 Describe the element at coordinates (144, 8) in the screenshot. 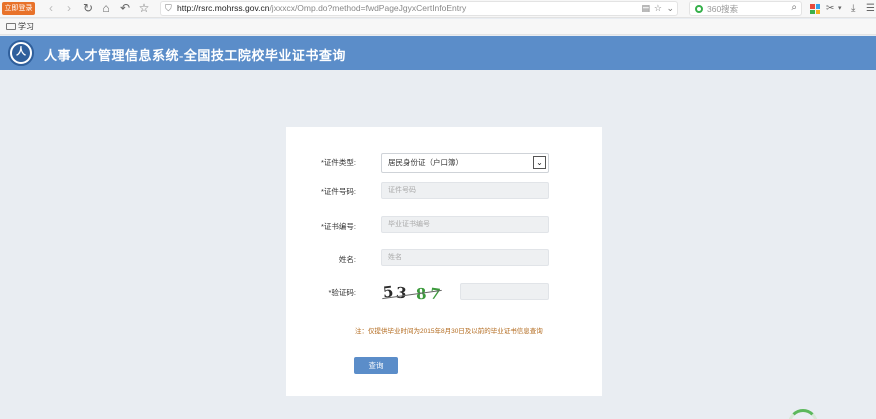

I see `star-icon: ☆` at that location.